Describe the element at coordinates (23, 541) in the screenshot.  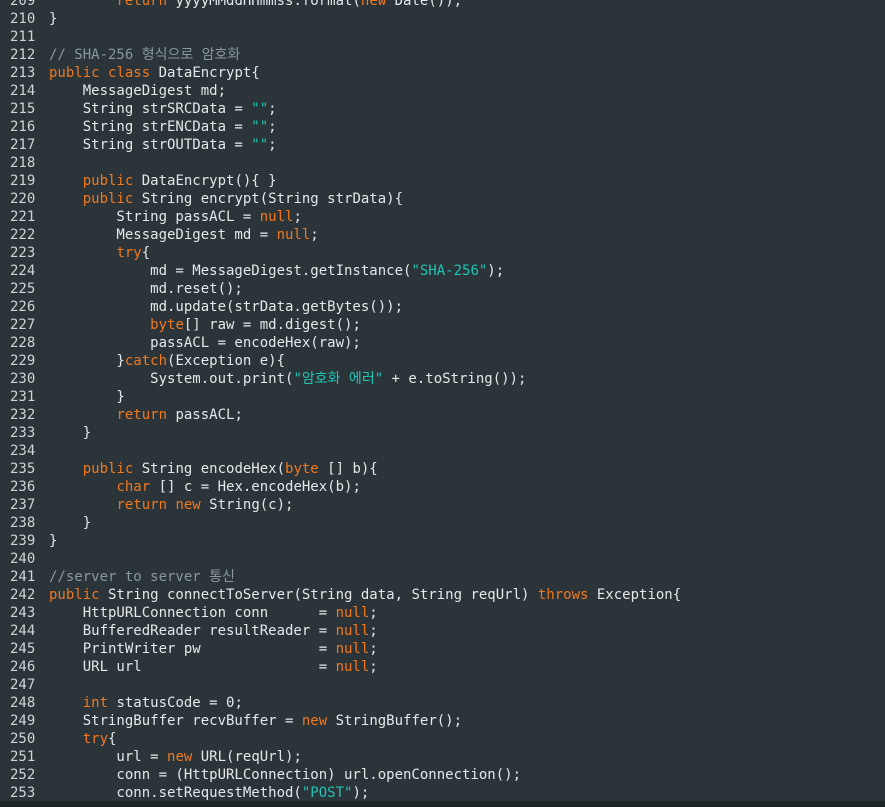
I see `line-number: 239` at that location.